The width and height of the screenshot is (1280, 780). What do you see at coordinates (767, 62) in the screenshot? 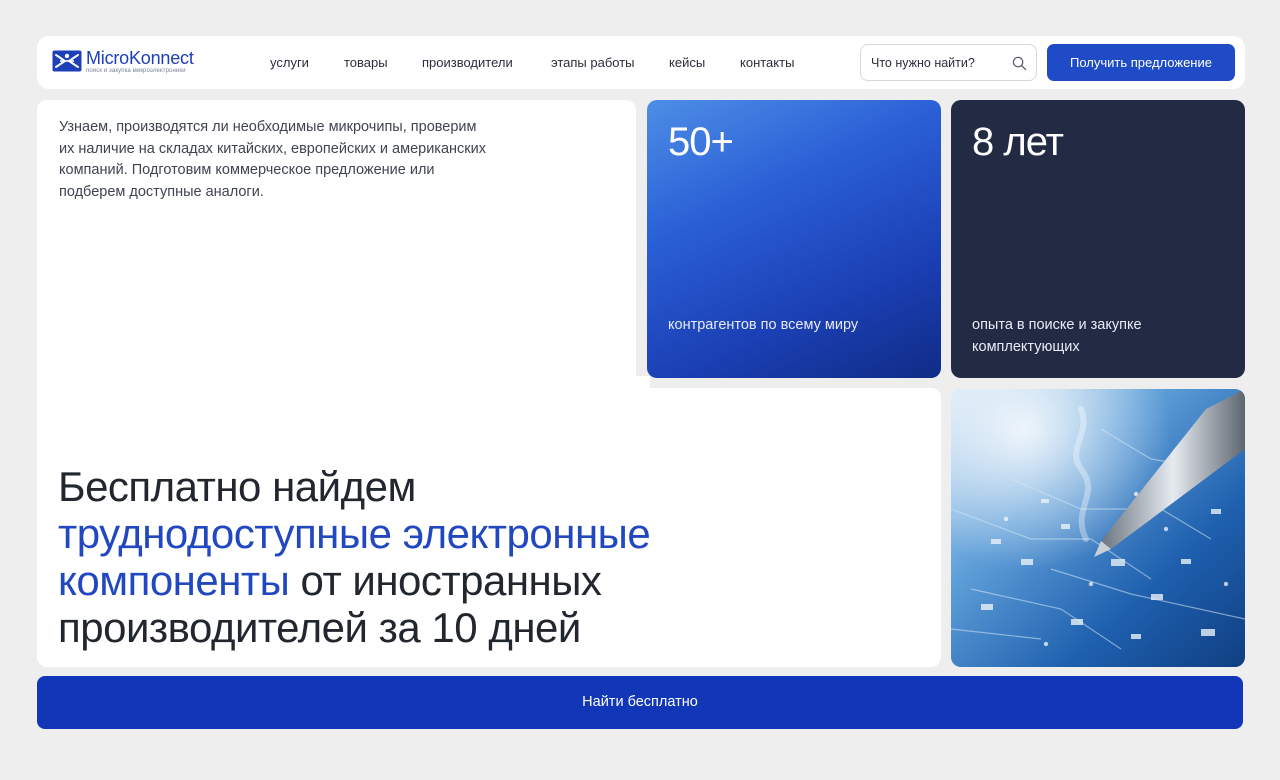
I see `nav-item-contacts: контакты` at bounding box center [767, 62].